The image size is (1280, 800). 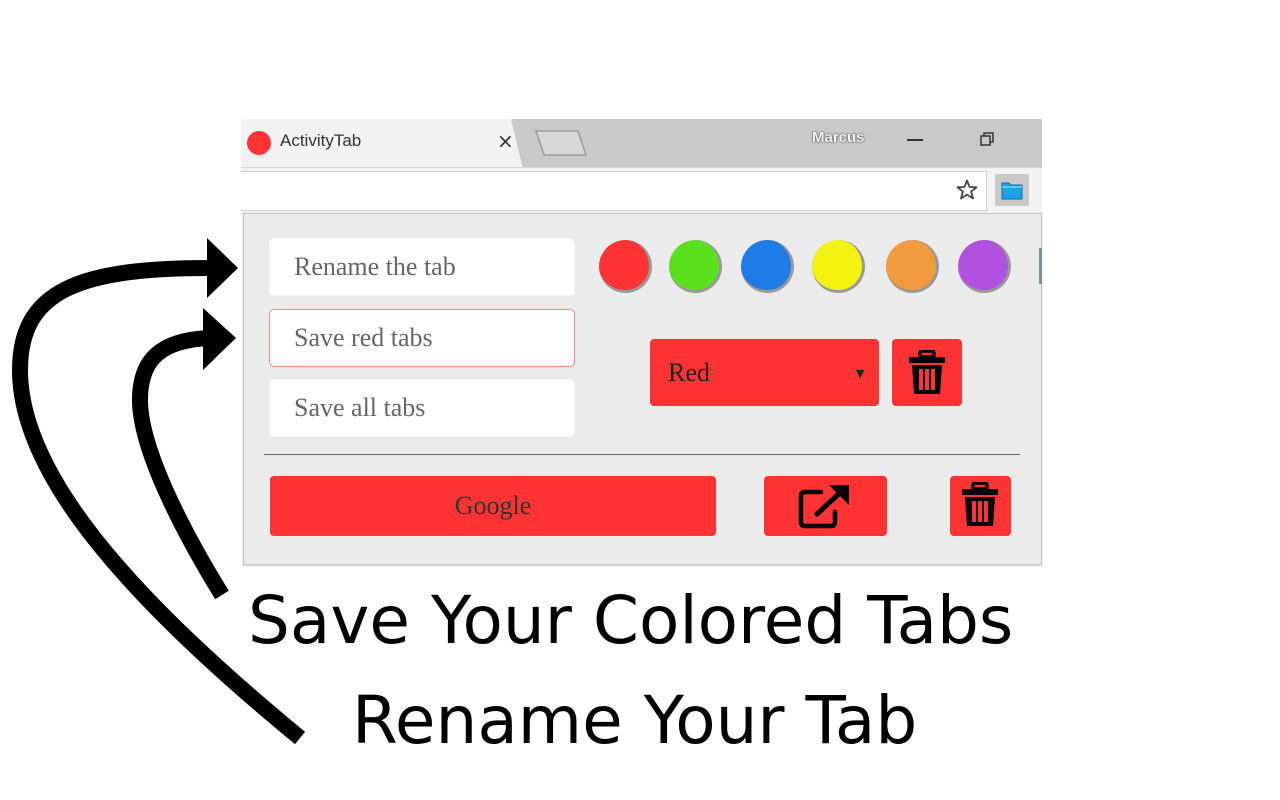 I want to click on arrow-to-save-icon, so click(x=180, y=465).